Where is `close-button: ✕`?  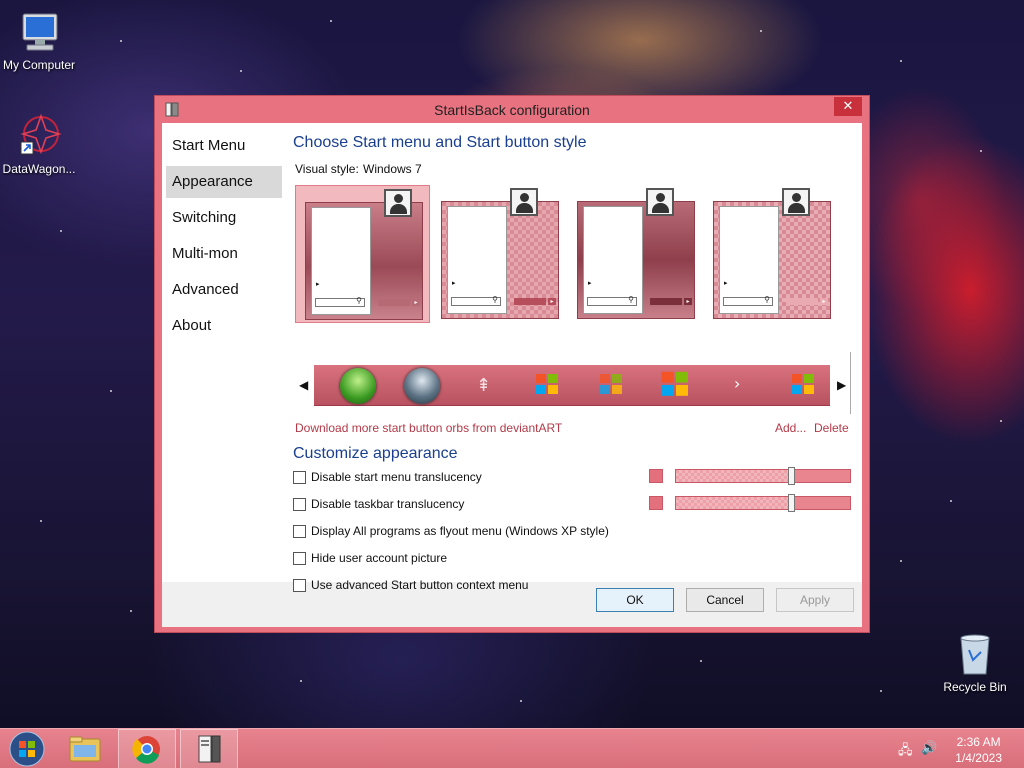 close-button: ✕ is located at coordinates (848, 106).